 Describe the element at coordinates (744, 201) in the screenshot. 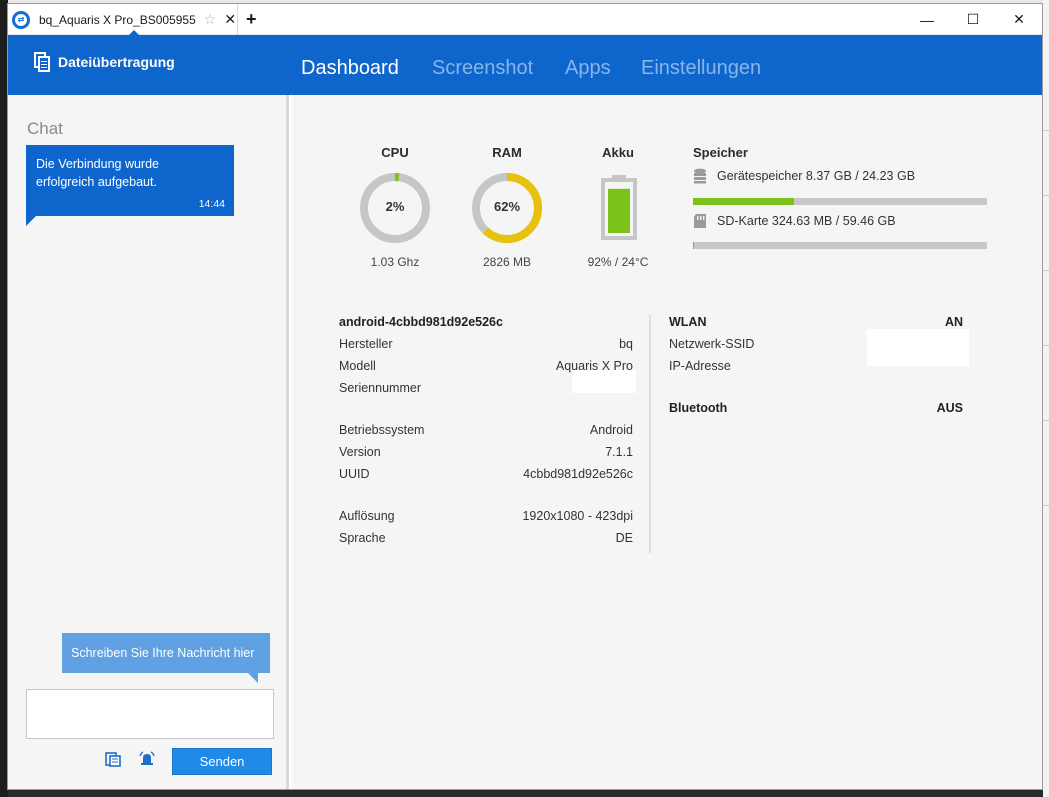

I see `device-storage-fill` at that location.